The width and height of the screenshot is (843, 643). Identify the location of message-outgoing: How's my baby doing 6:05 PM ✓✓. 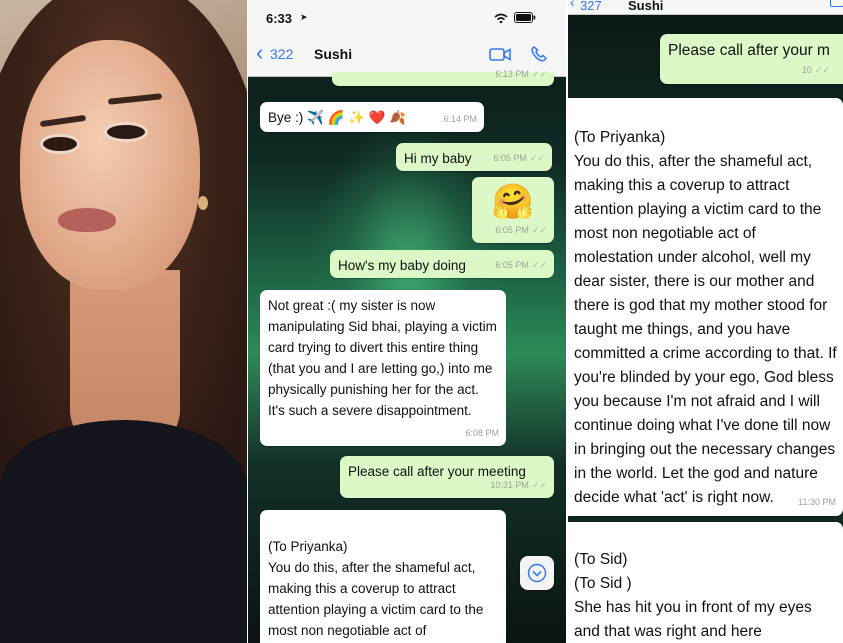
(442, 264).